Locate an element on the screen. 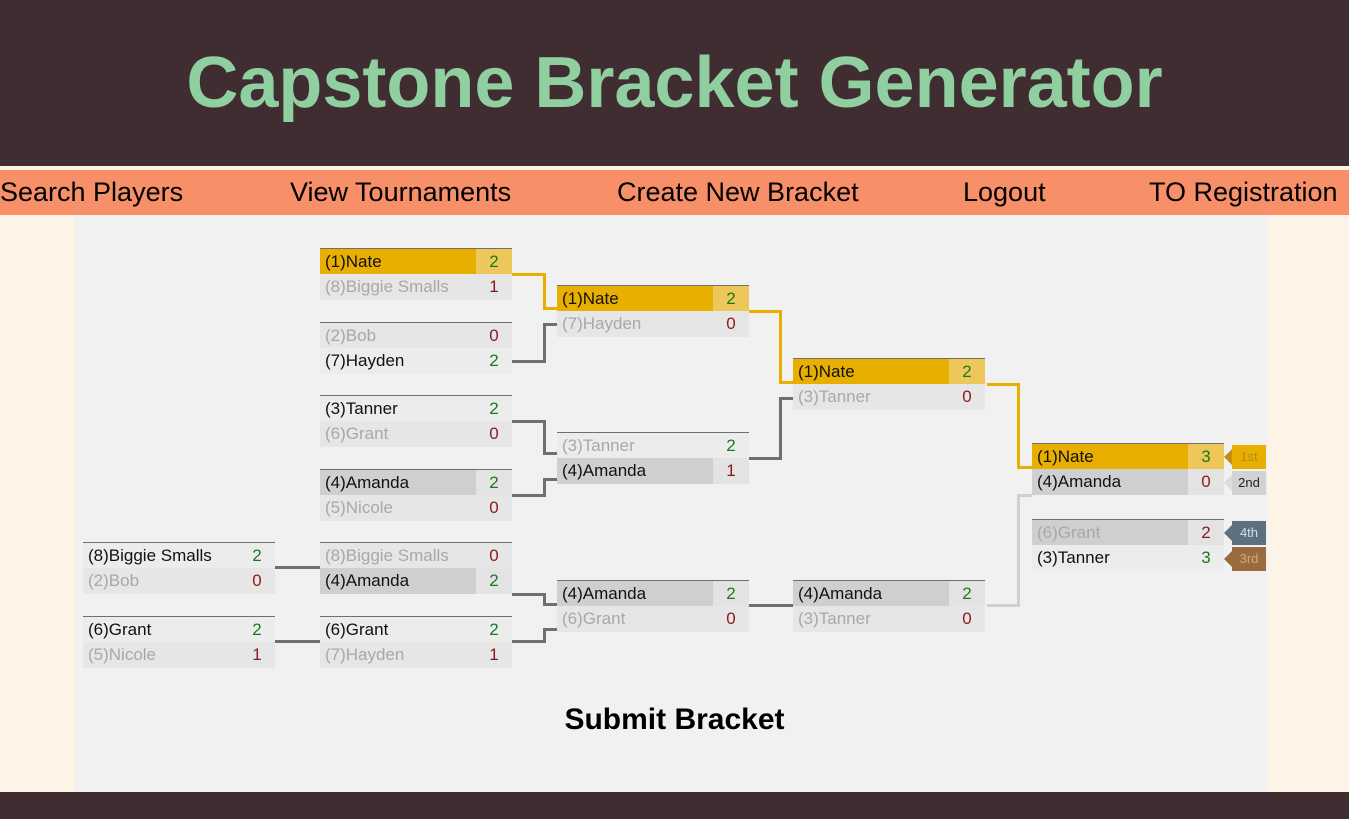 The height and width of the screenshot is (819, 1349). match-winners-semifinal: (1)Nate 2 (3)Tanner 0 is located at coordinates (889, 384).